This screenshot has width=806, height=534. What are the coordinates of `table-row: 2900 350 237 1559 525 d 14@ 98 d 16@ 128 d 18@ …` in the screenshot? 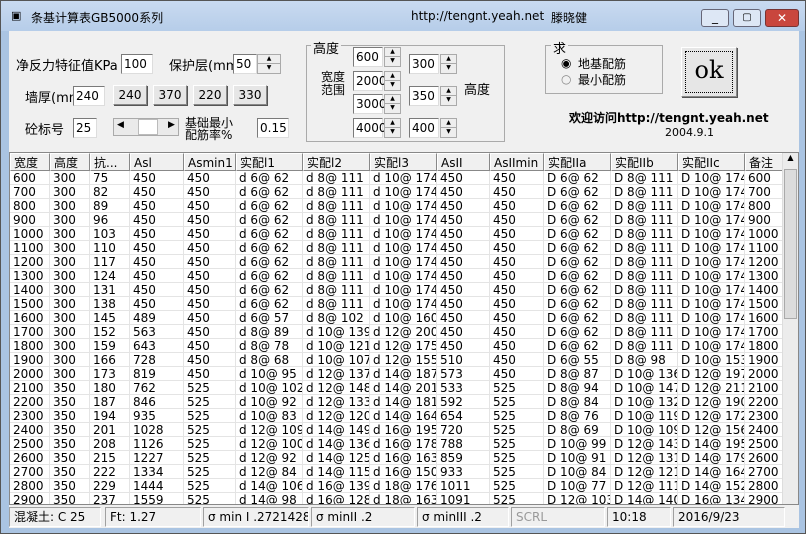 It's located at (397, 498).